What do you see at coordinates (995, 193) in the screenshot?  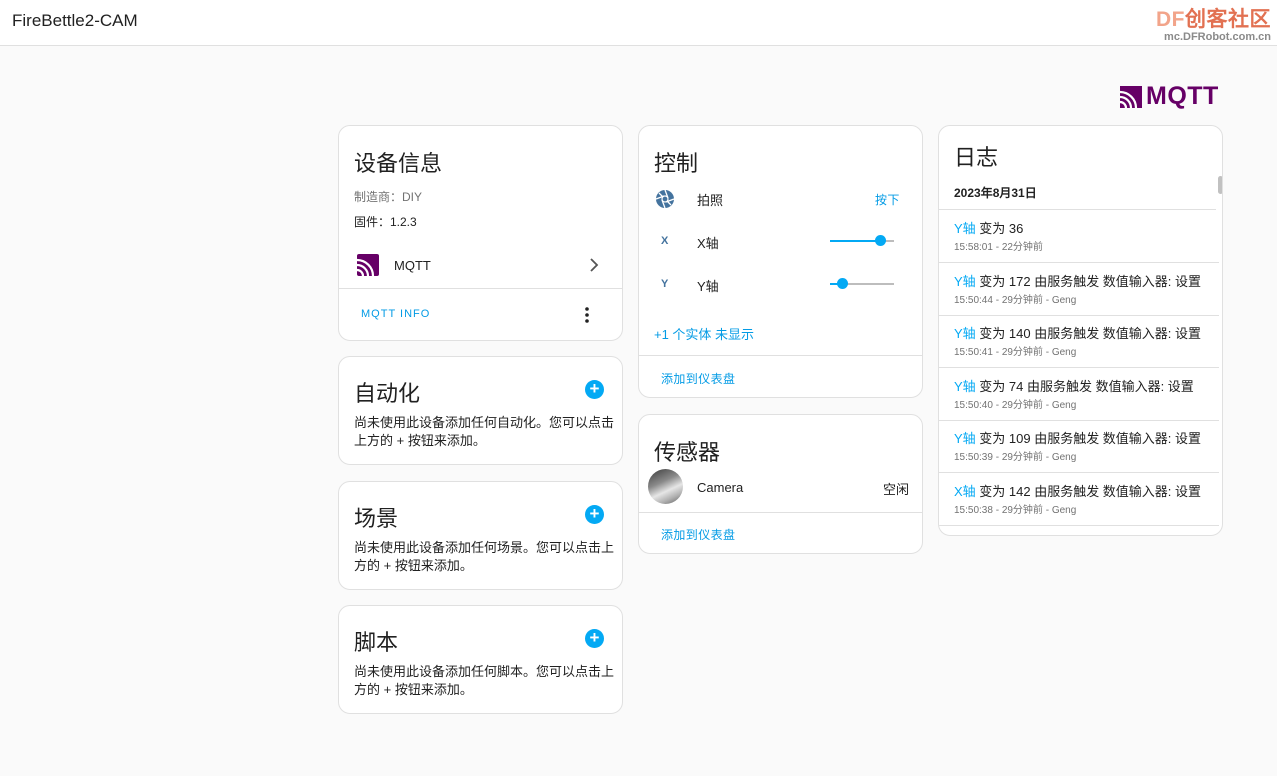 I see `logbook-date: 2023年8月31日` at bounding box center [995, 193].